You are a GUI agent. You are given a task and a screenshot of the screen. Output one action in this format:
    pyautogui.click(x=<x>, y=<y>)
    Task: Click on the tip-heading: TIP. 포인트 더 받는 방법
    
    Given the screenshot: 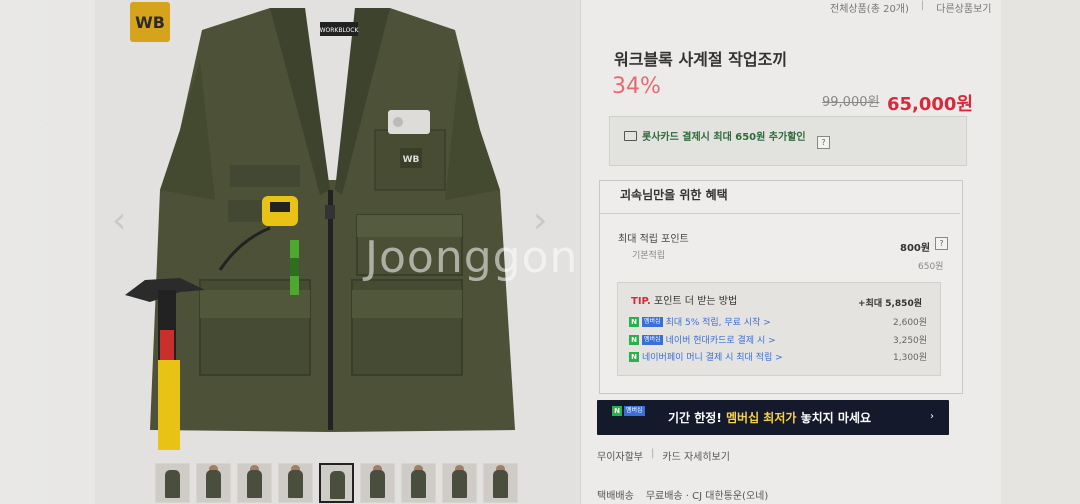 What is the action you would take?
    pyautogui.click(x=684, y=299)
    